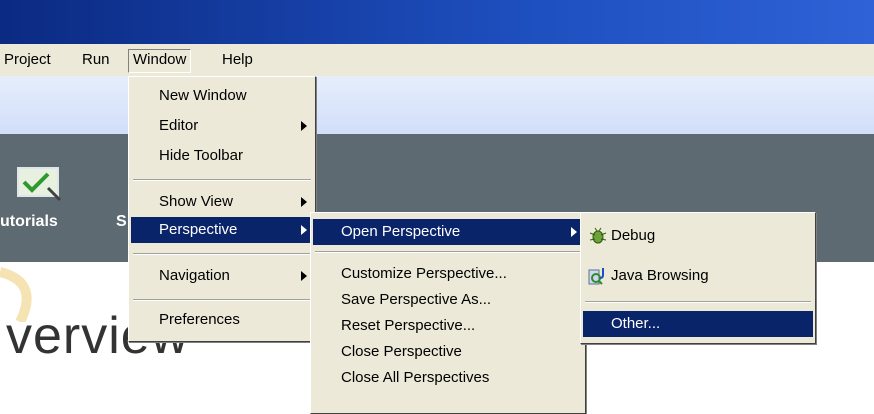  I want to click on java-browsing-icon, so click(596, 276).